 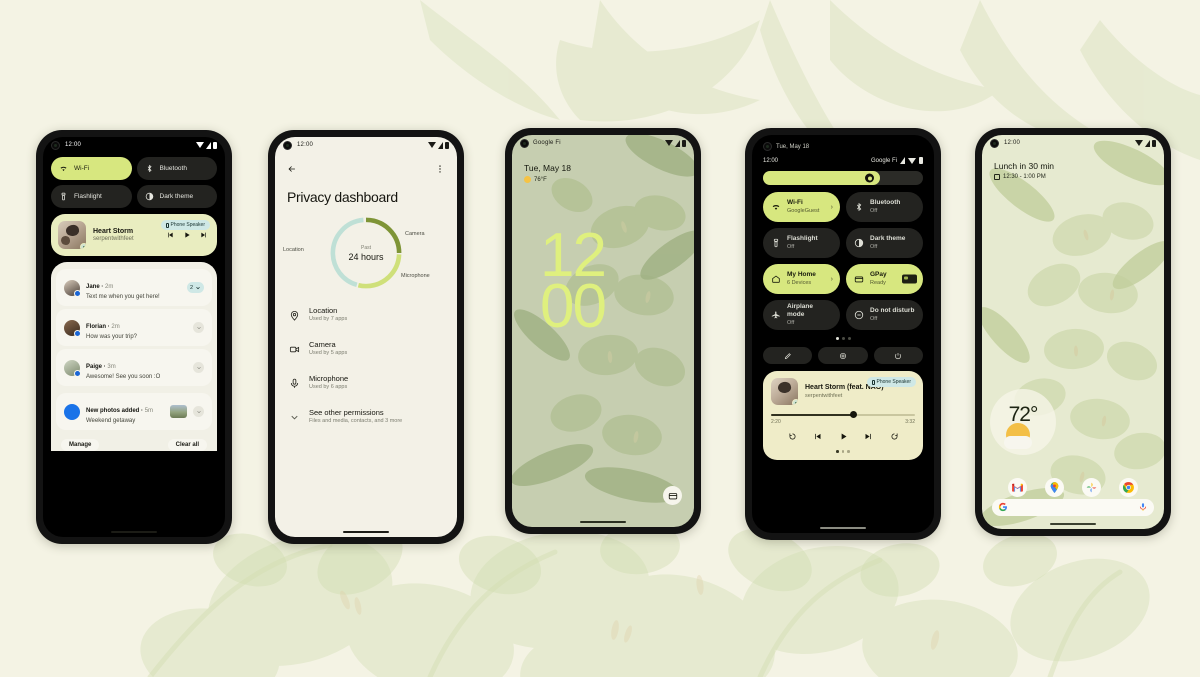 What do you see at coordinates (788, 355) in the screenshot?
I see `edit-tiles-button` at bounding box center [788, 355].